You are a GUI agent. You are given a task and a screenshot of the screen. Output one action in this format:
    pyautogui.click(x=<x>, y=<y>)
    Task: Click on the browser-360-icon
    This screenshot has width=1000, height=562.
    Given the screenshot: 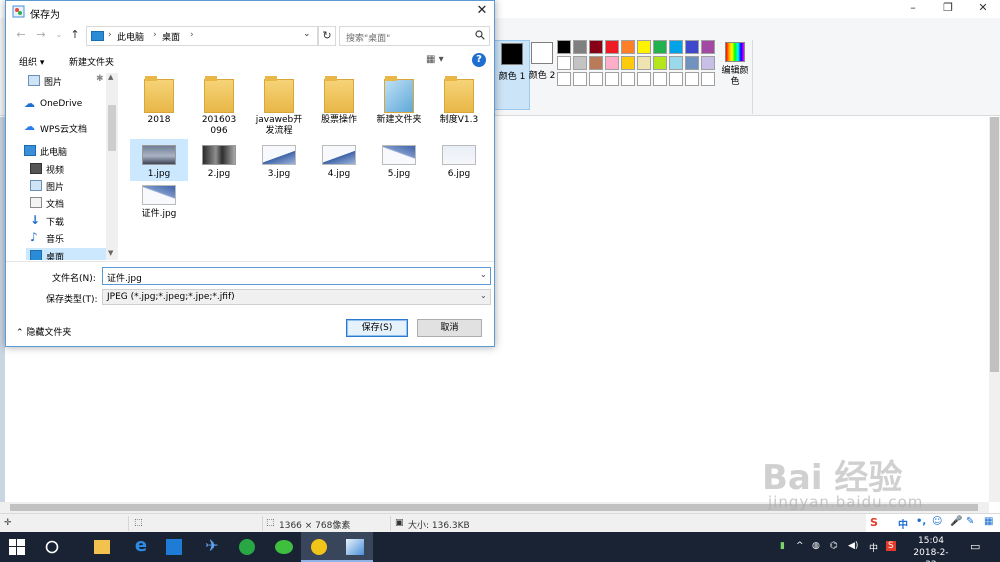 What is the action you would take?
    pyautogui.click(x=247, y=547)
    